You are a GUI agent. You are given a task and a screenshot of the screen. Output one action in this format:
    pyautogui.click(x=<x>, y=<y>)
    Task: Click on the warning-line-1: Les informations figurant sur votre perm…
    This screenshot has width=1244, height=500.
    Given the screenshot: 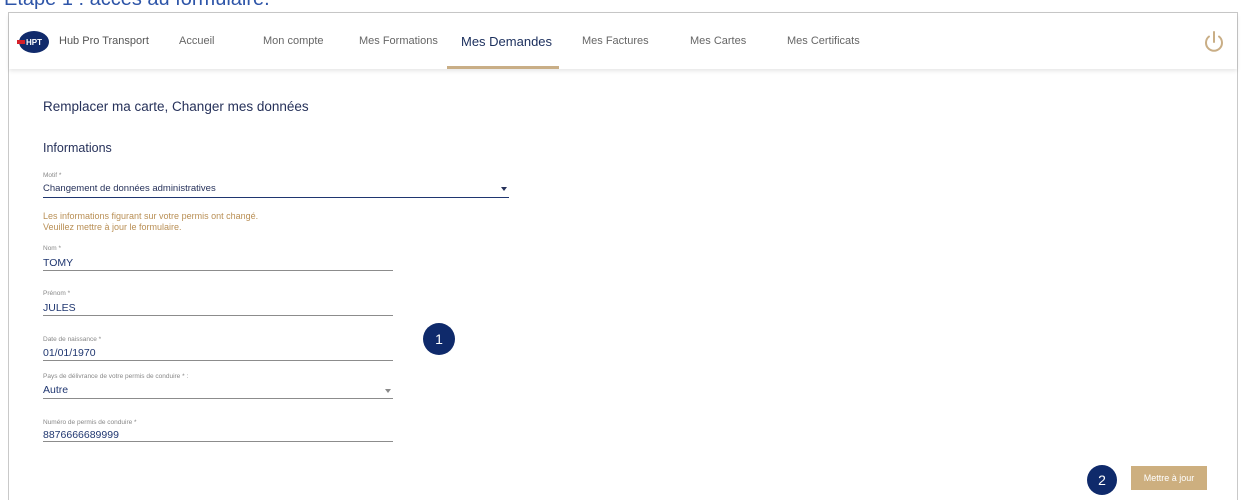 What is the action you would take?
    pyautogui.click(x=151, y=216)
    